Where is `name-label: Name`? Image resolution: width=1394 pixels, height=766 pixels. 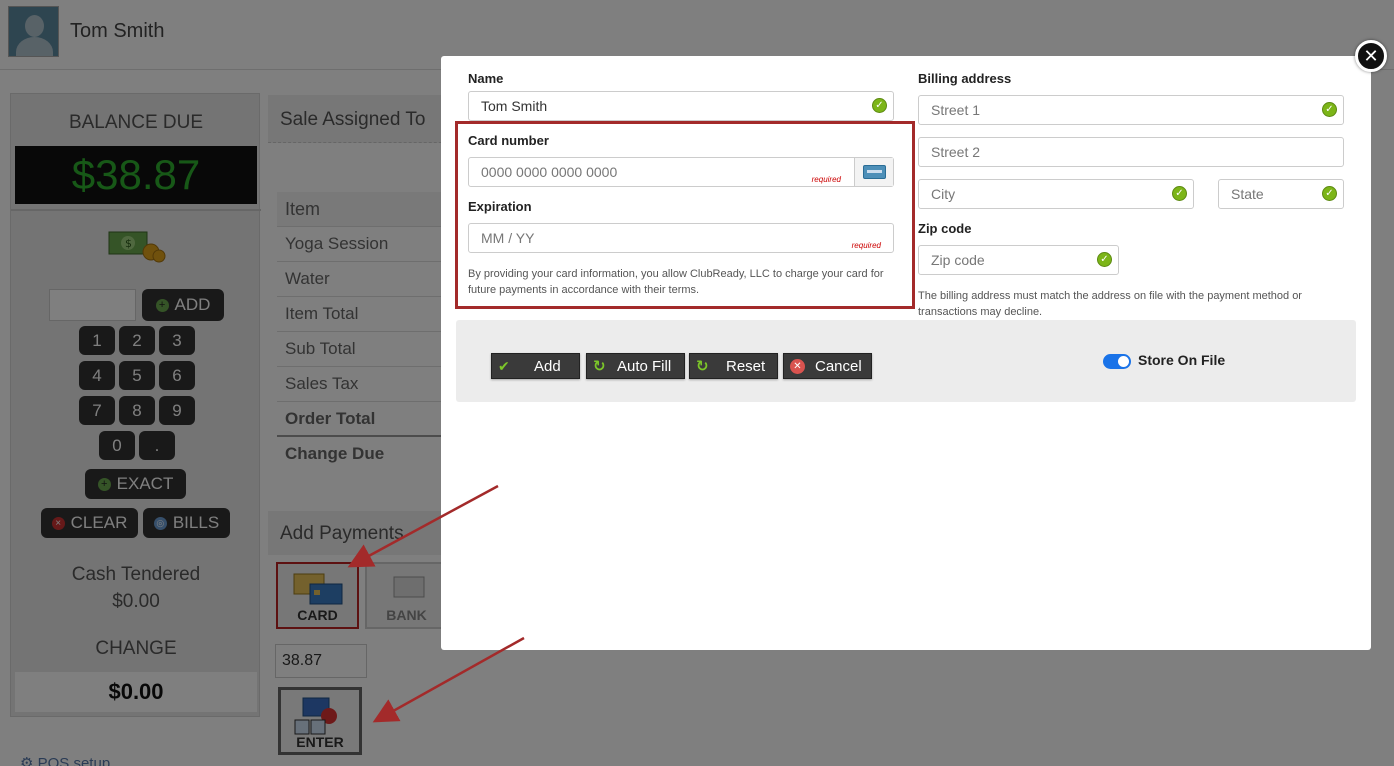
name-label: Name is located at coordinates (486, 78).